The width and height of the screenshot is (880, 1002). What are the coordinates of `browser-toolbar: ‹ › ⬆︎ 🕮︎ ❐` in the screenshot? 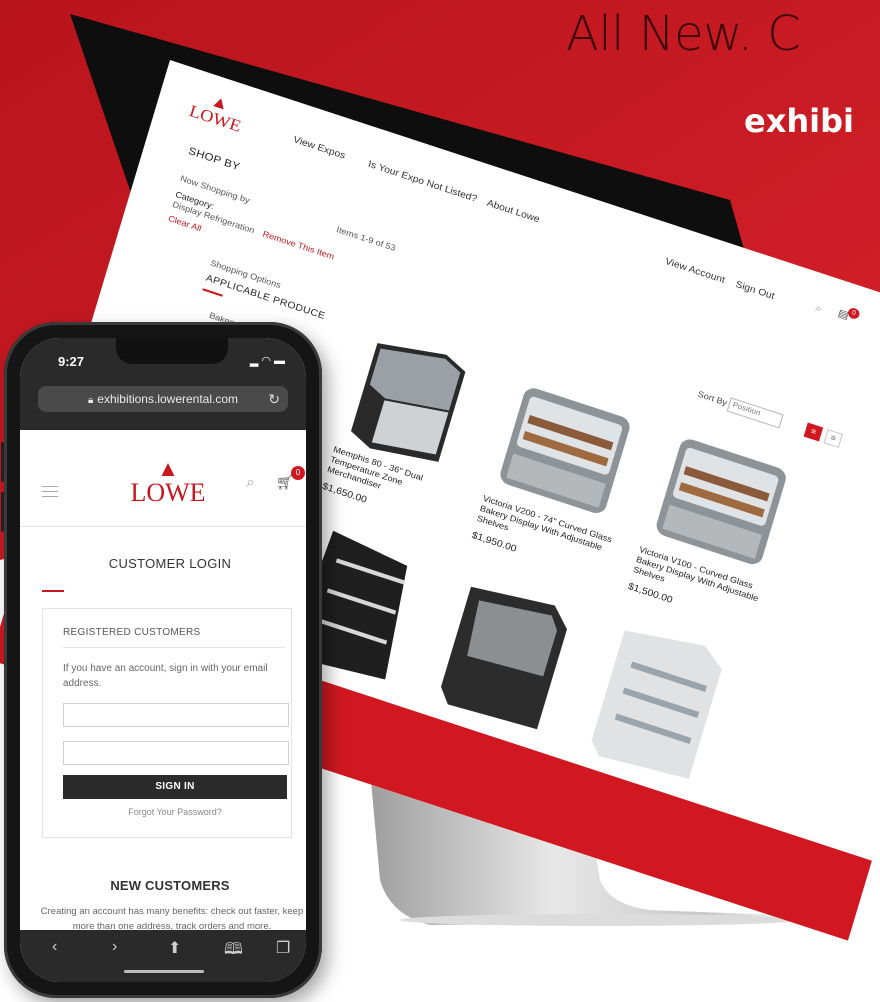 It's located at (163, 956).